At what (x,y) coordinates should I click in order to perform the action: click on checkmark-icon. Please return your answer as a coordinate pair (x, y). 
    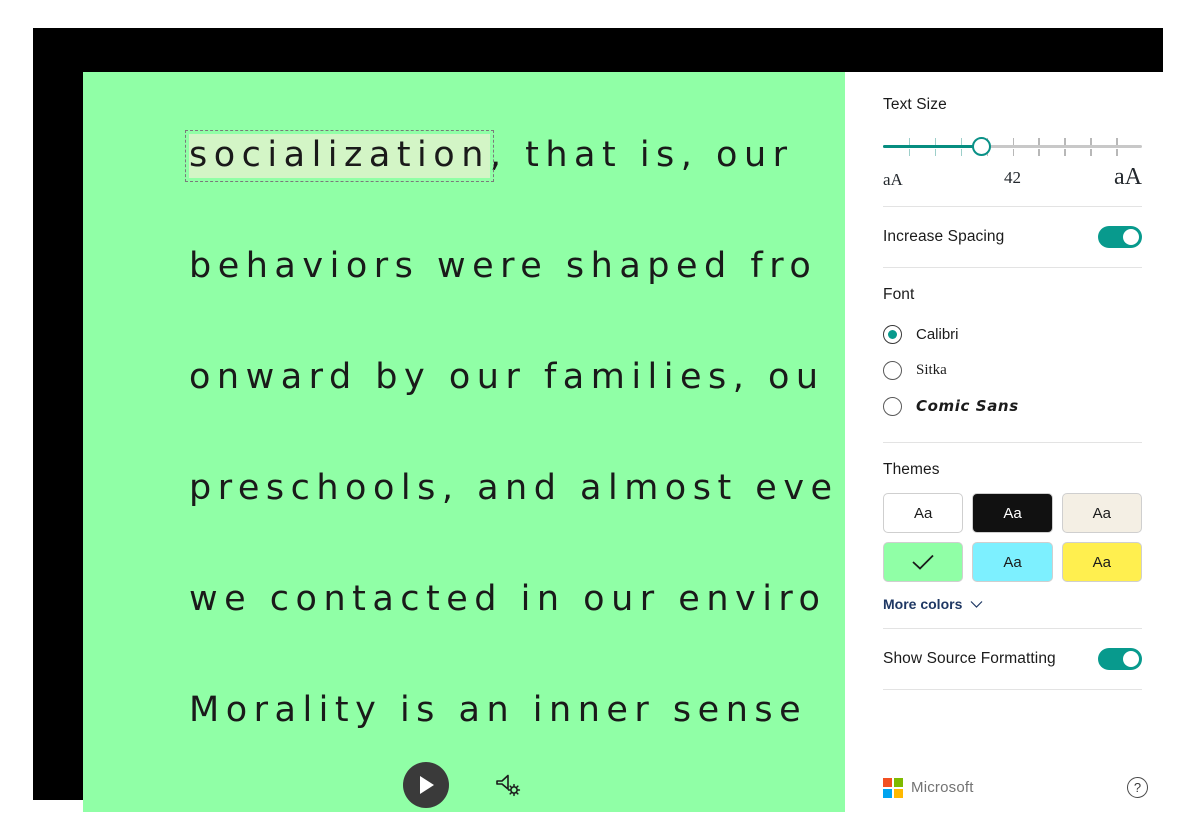
    Looking at the image, I should click on (923, 562).